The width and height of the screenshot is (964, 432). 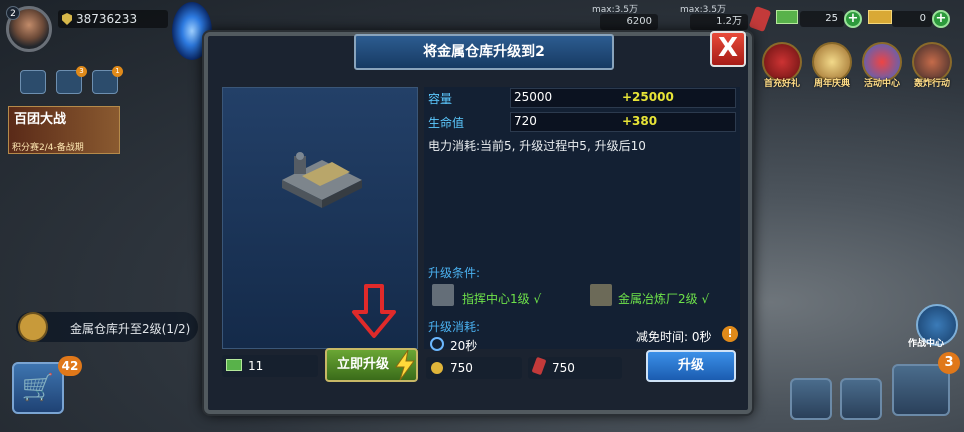 I want to click on upgrade-button: 升级, so click(x=691, y=366).